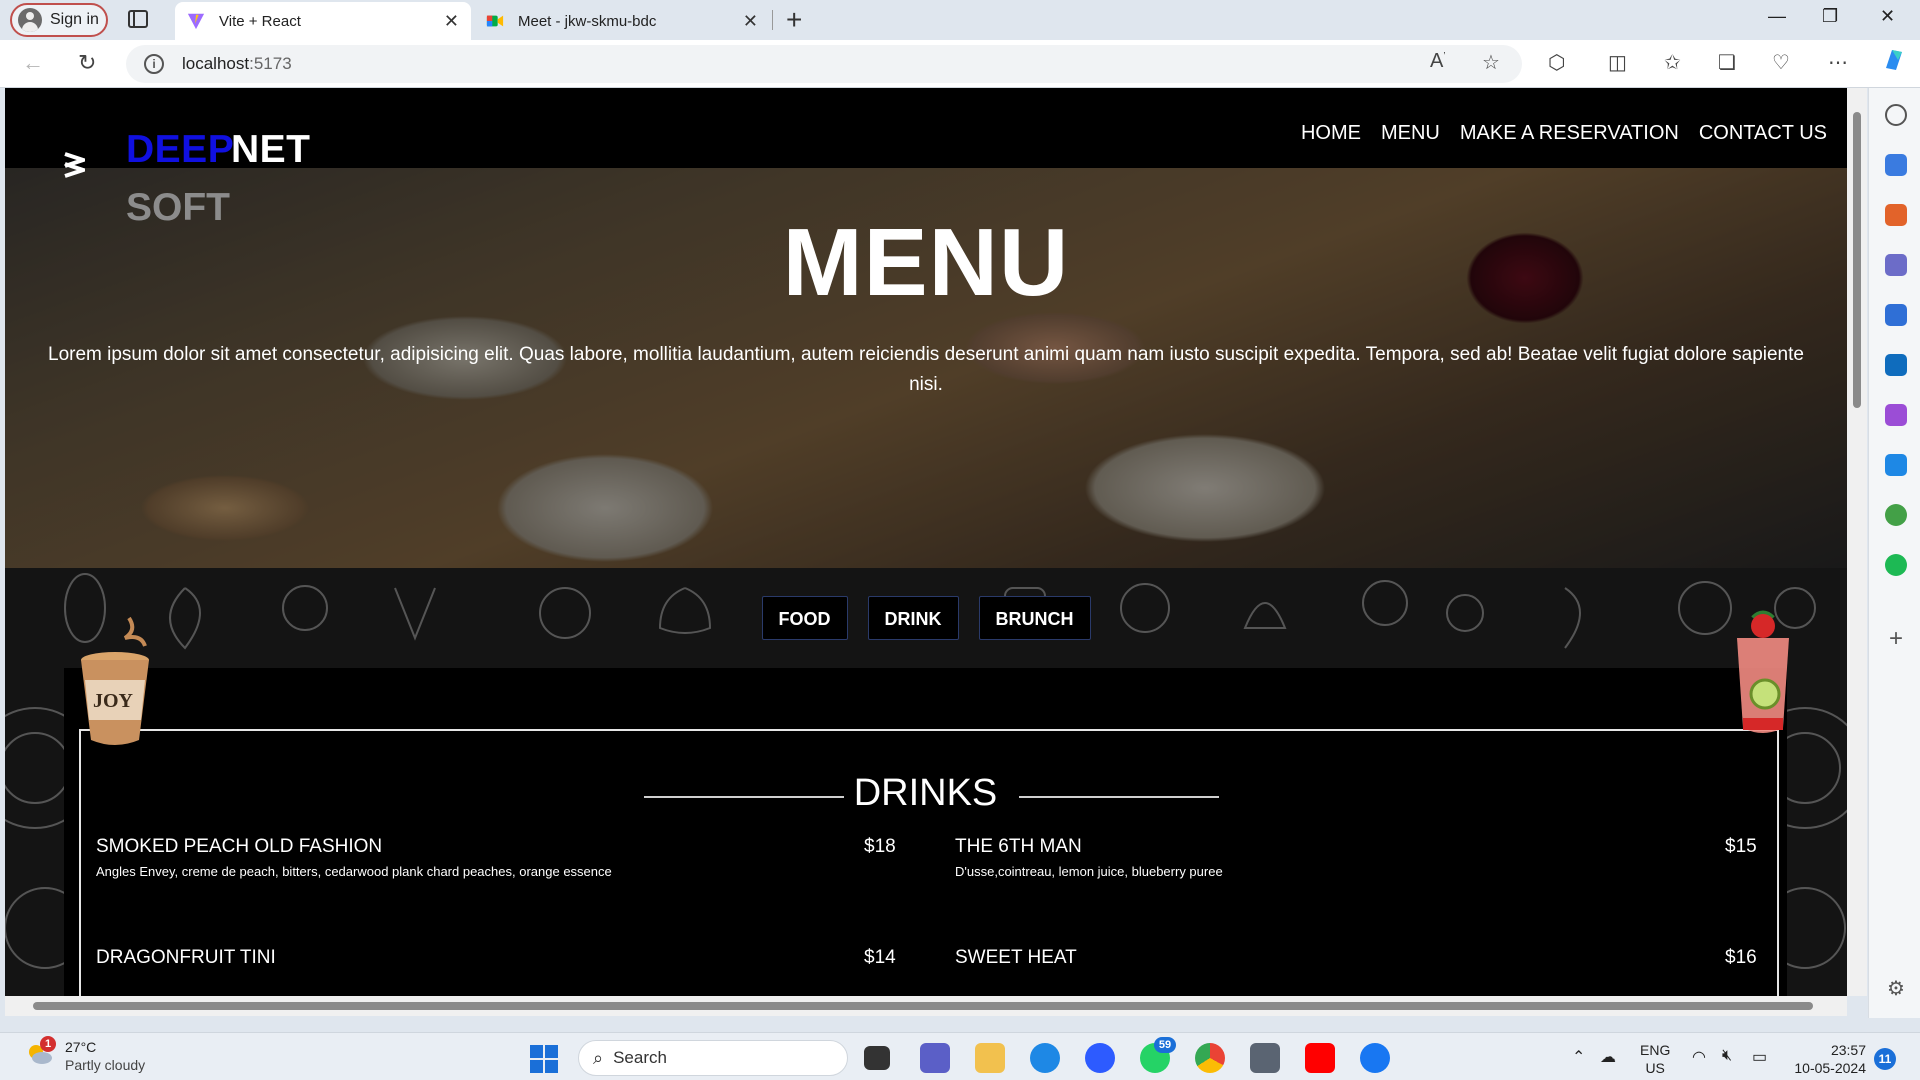 The height and width of the screenshot is (1080, 1920). What do you see at coordinates (1896, 415) in the screenshot?
I see `designer-icon` at bounding box center [1896, 415].